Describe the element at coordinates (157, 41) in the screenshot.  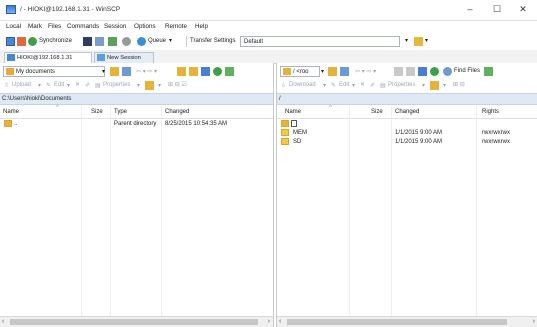
I see `queue-button: Queue` at that location.